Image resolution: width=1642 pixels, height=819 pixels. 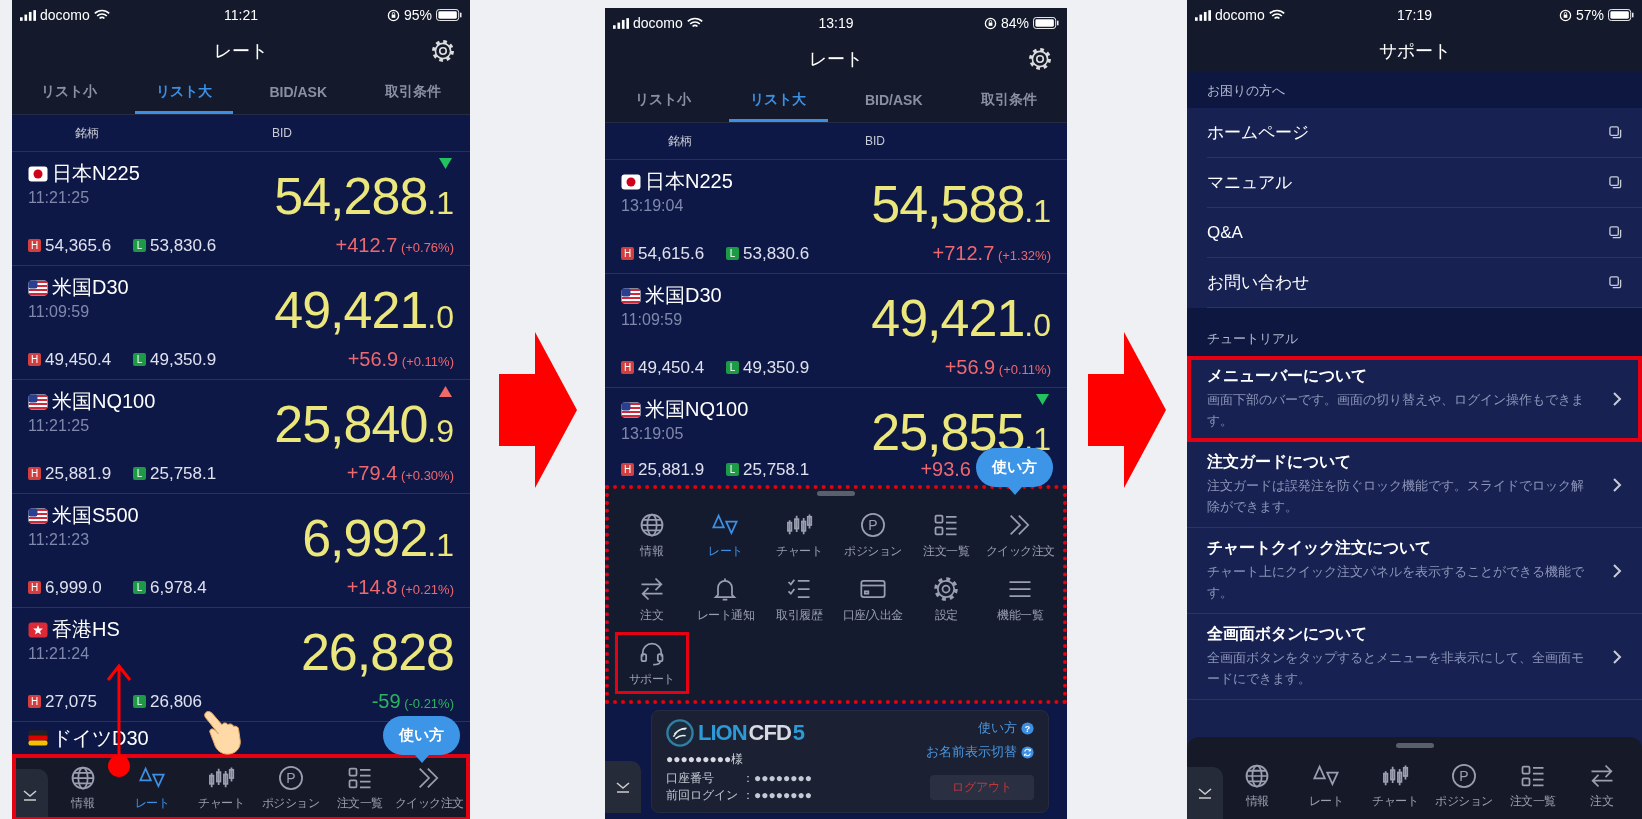 What do you see at coordinates (1027, 728) in the screenshot?
I see `question-icon: ?` at bounding box center [1027, 728].